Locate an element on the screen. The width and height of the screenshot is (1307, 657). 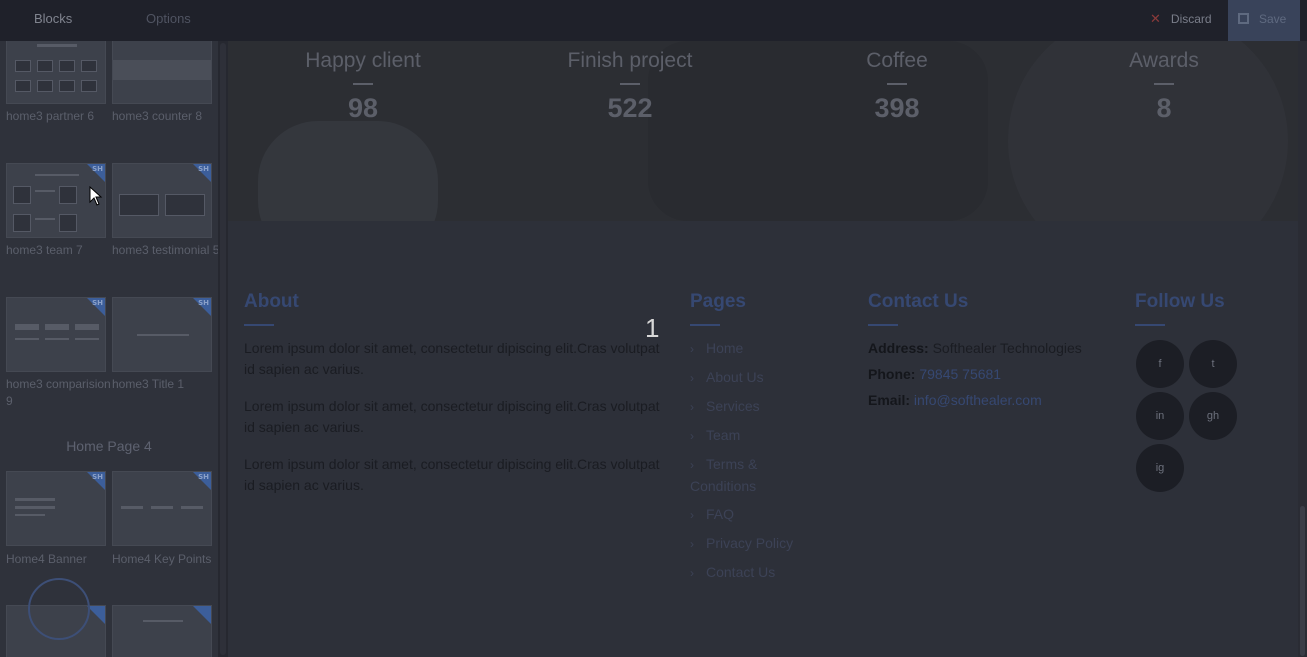
tab-blocks: Blocks is located at coordinates (53, 18).